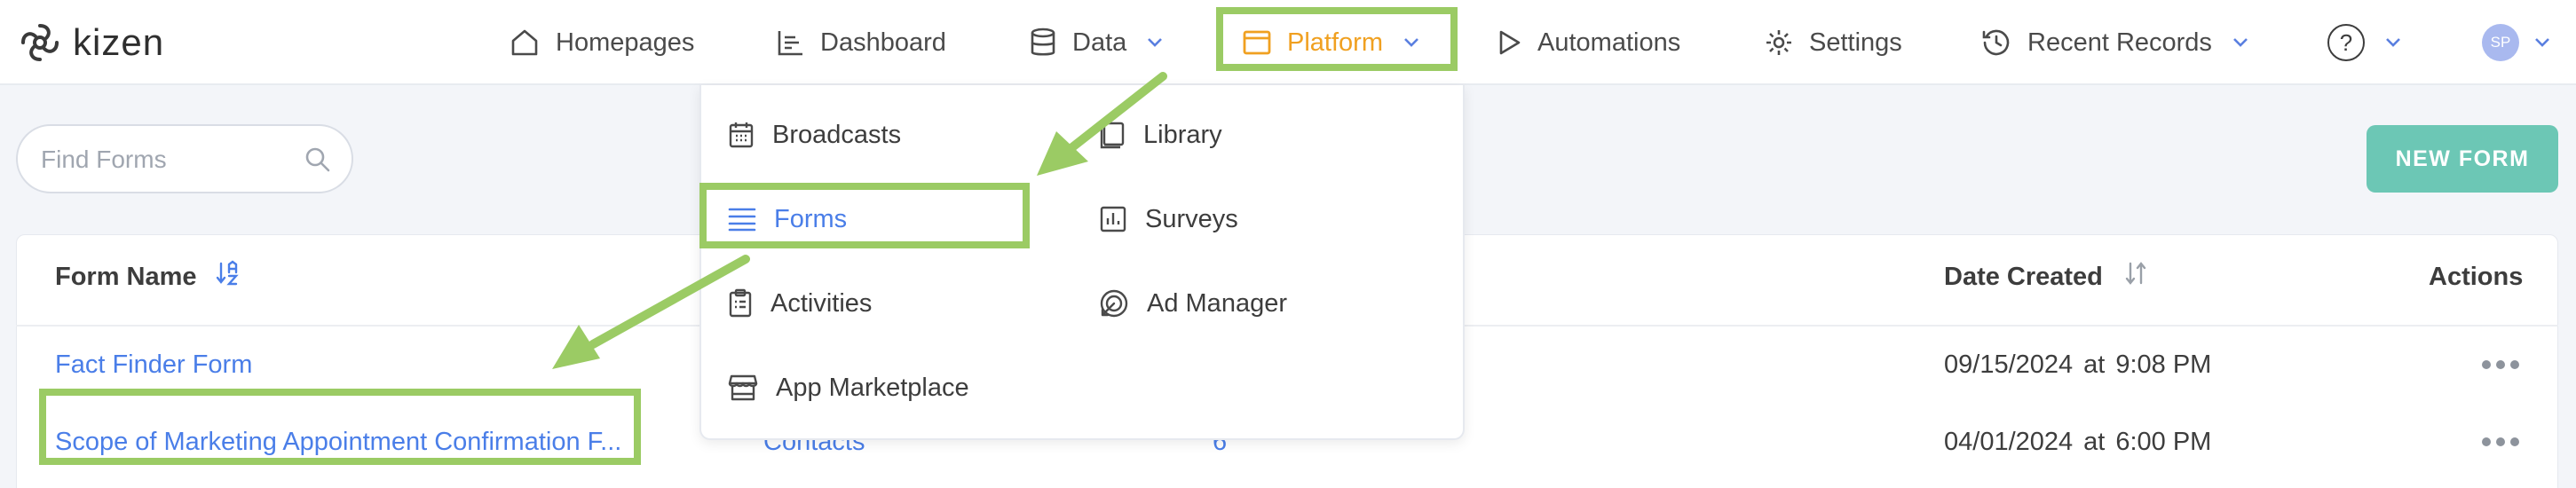 This screenshot has width=2576, height=488. I want to click on menu-item-forms: Forms, so click(787, 219).